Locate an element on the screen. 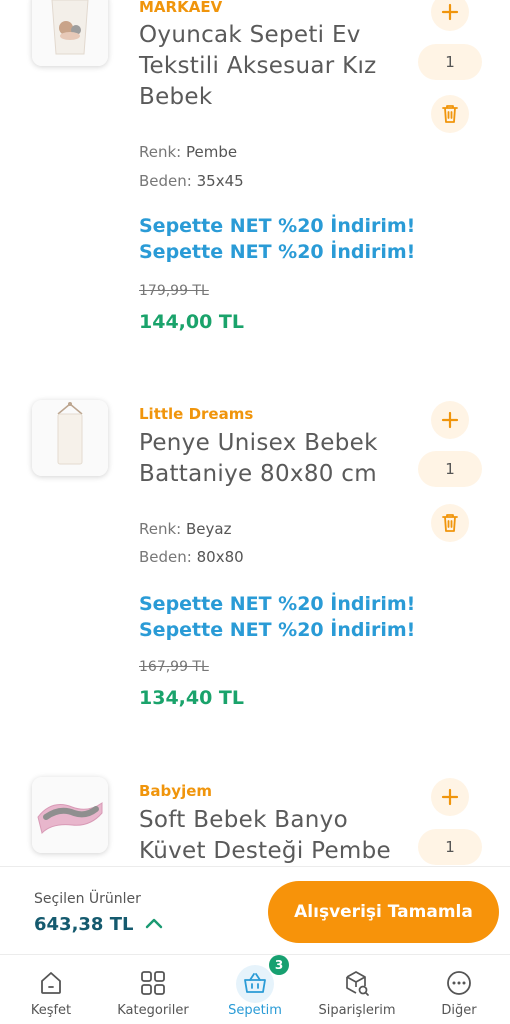 The width and height of the screenshot is (510, 1024). product-color: Renk: Beyaz is located at coordinates (185, 529).